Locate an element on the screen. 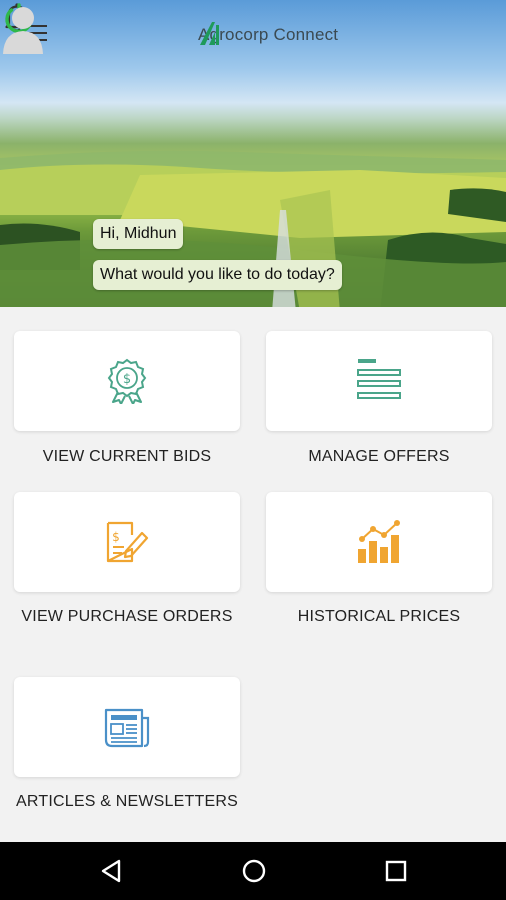 The width and height of the screenshot is (506, 900). view-current-bids-label: VIEW CURRENT BIDS is located at coordinates (127, 456).